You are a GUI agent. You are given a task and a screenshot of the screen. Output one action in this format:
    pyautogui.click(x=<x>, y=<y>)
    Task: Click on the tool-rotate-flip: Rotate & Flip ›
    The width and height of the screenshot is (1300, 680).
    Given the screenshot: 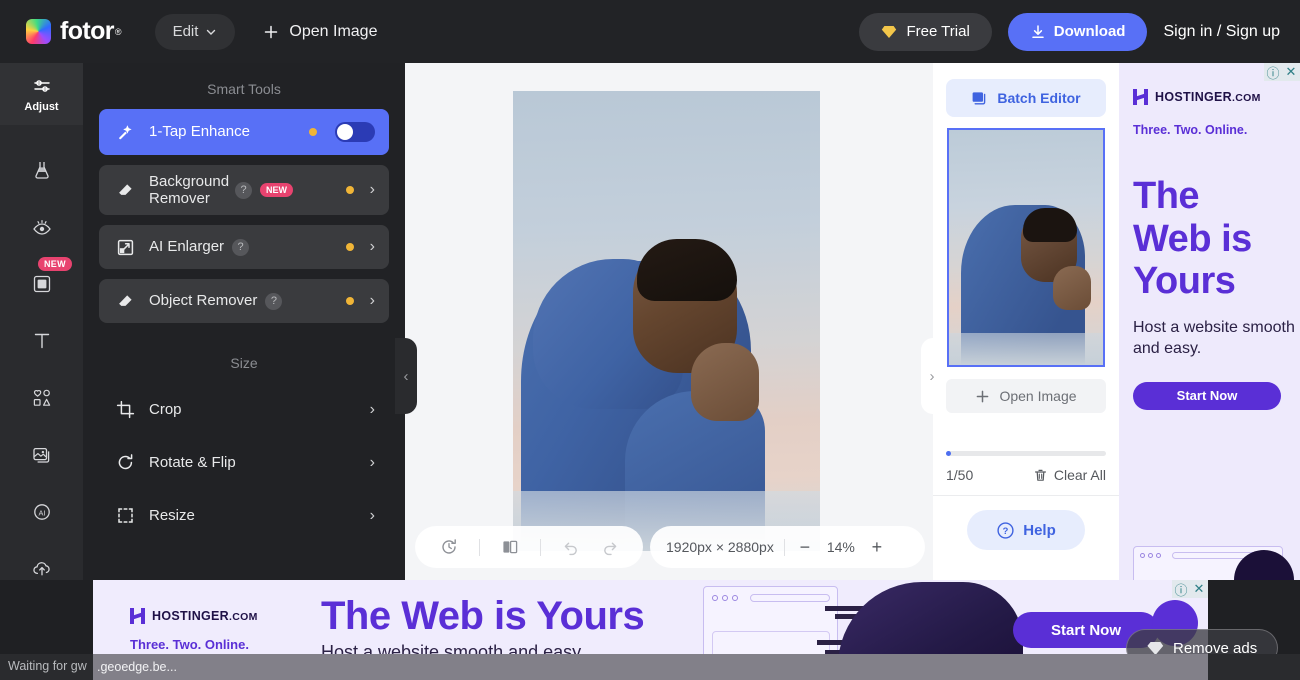 What is the action you would take?
    pyautogui.click(x=244, y=462)
    